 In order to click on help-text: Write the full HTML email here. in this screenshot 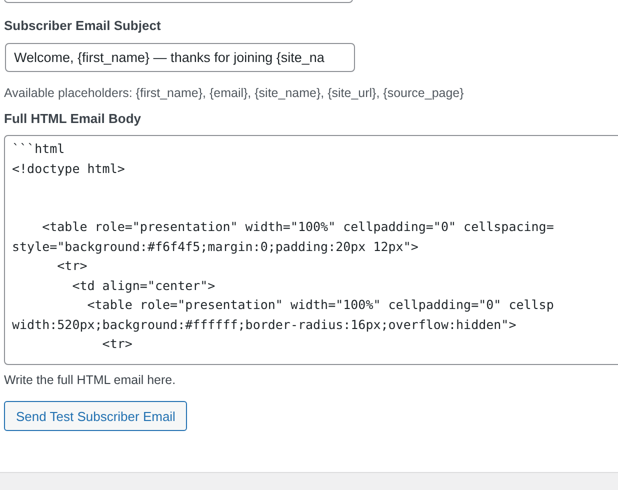, I will do `click(90, 380)`.